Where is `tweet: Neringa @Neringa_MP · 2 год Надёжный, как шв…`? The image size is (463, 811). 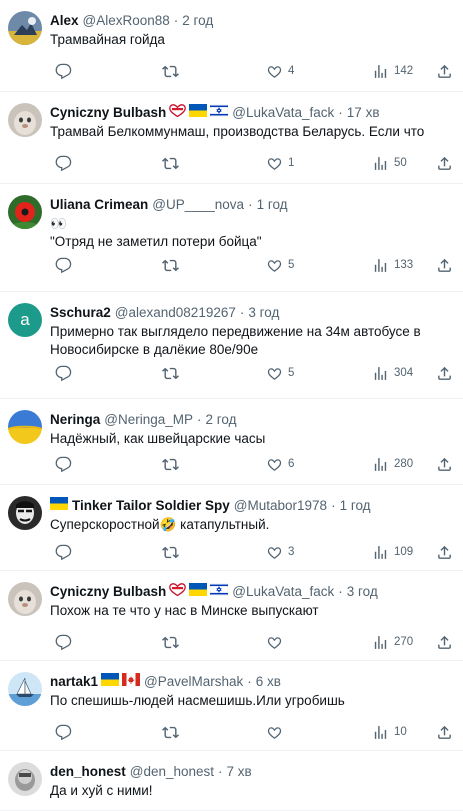
tweet: Neringa @Neringa_MP · 2 год Надёжный, как шв… is located at coordinates (231, 442).